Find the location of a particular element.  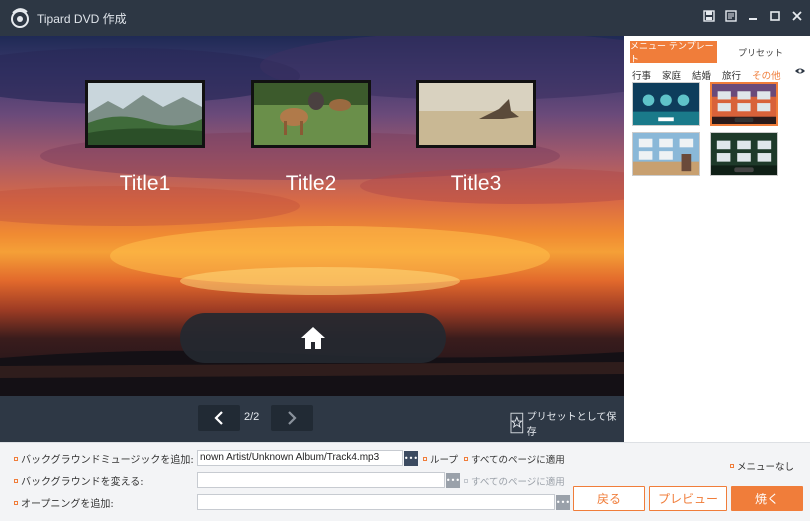

bg-image-browse-button: ••• is located at coordinates (453, 480).